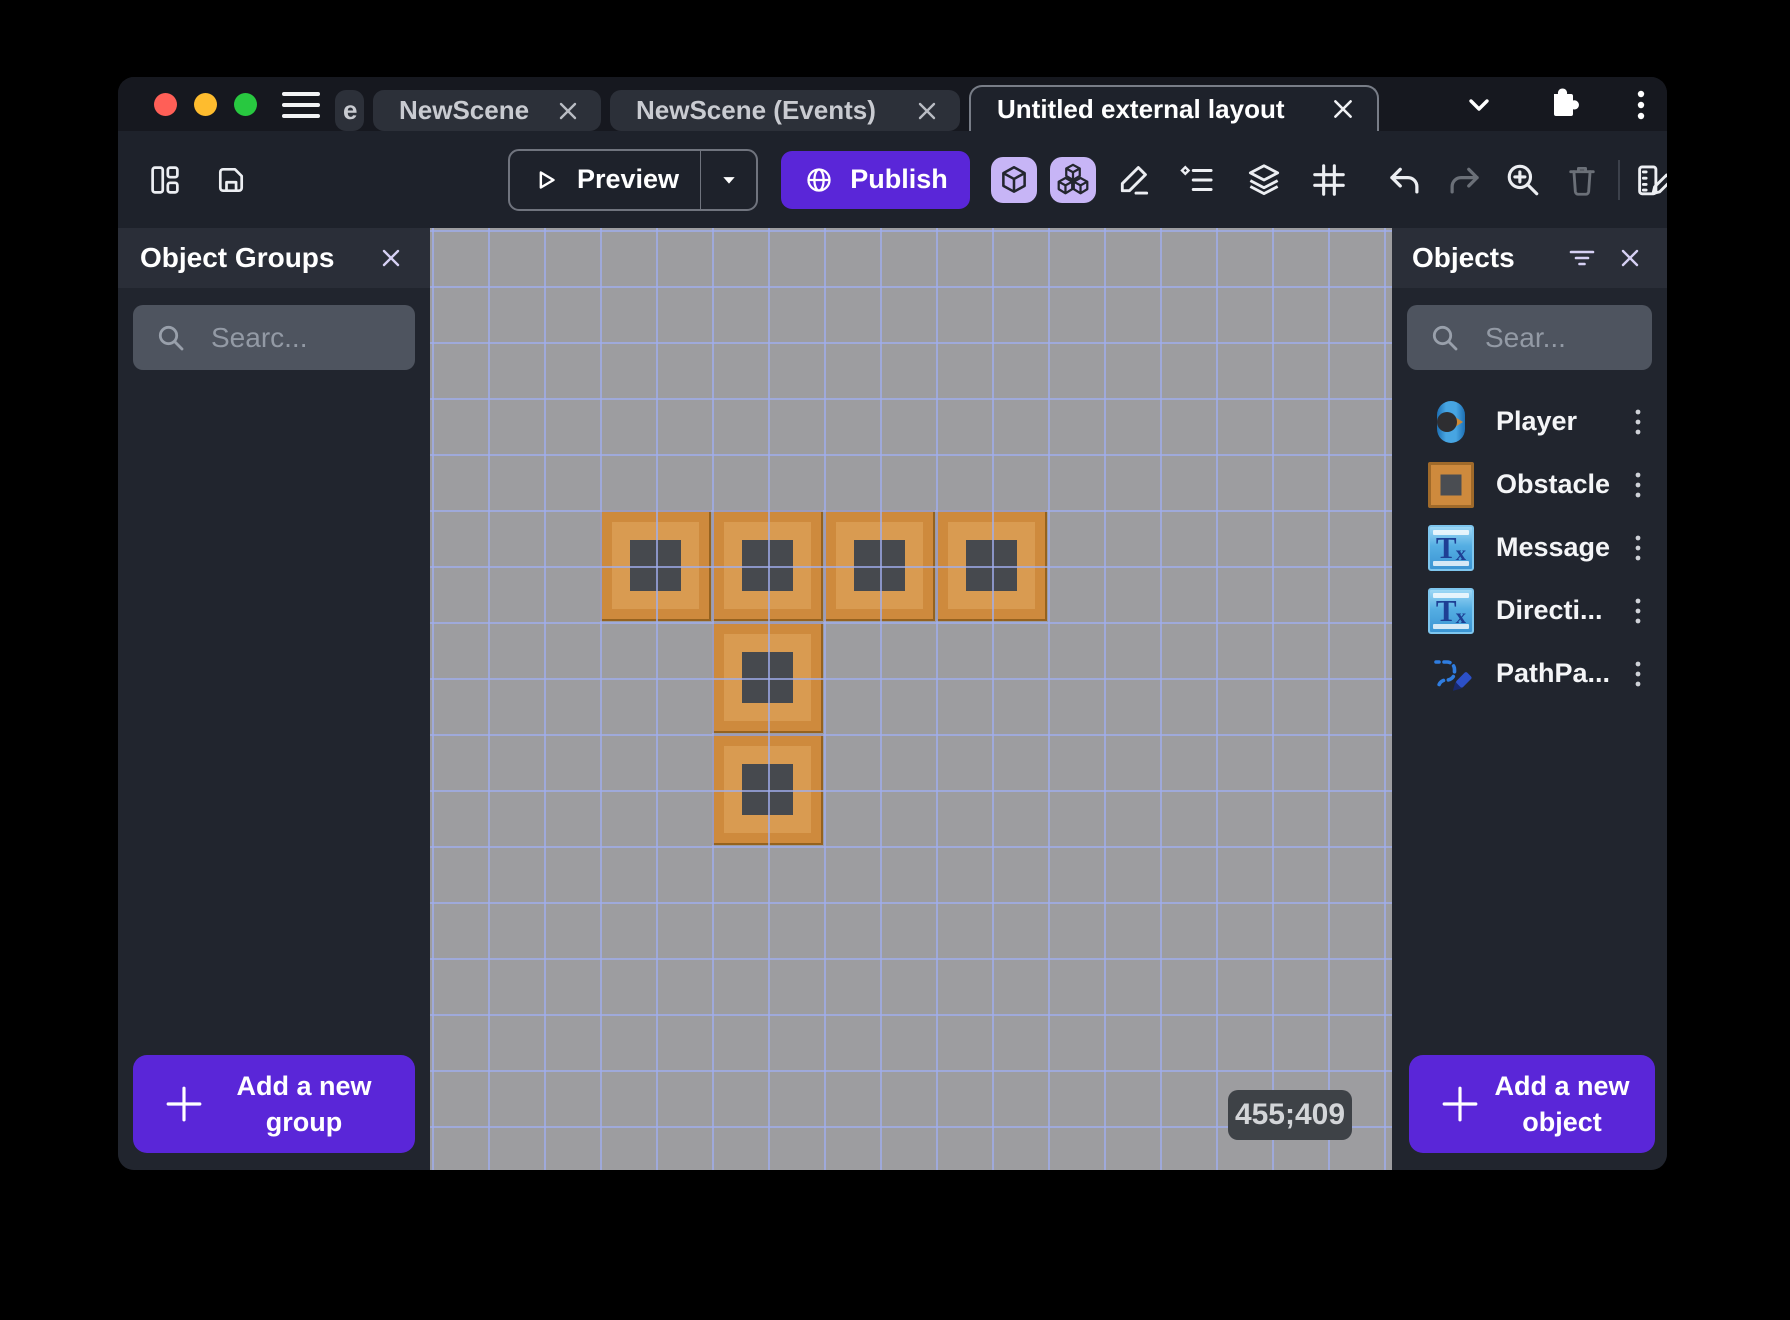 The height and width of the screenshot is (1320, 1790). I want to click on grid-icon, so click(1329, 179).